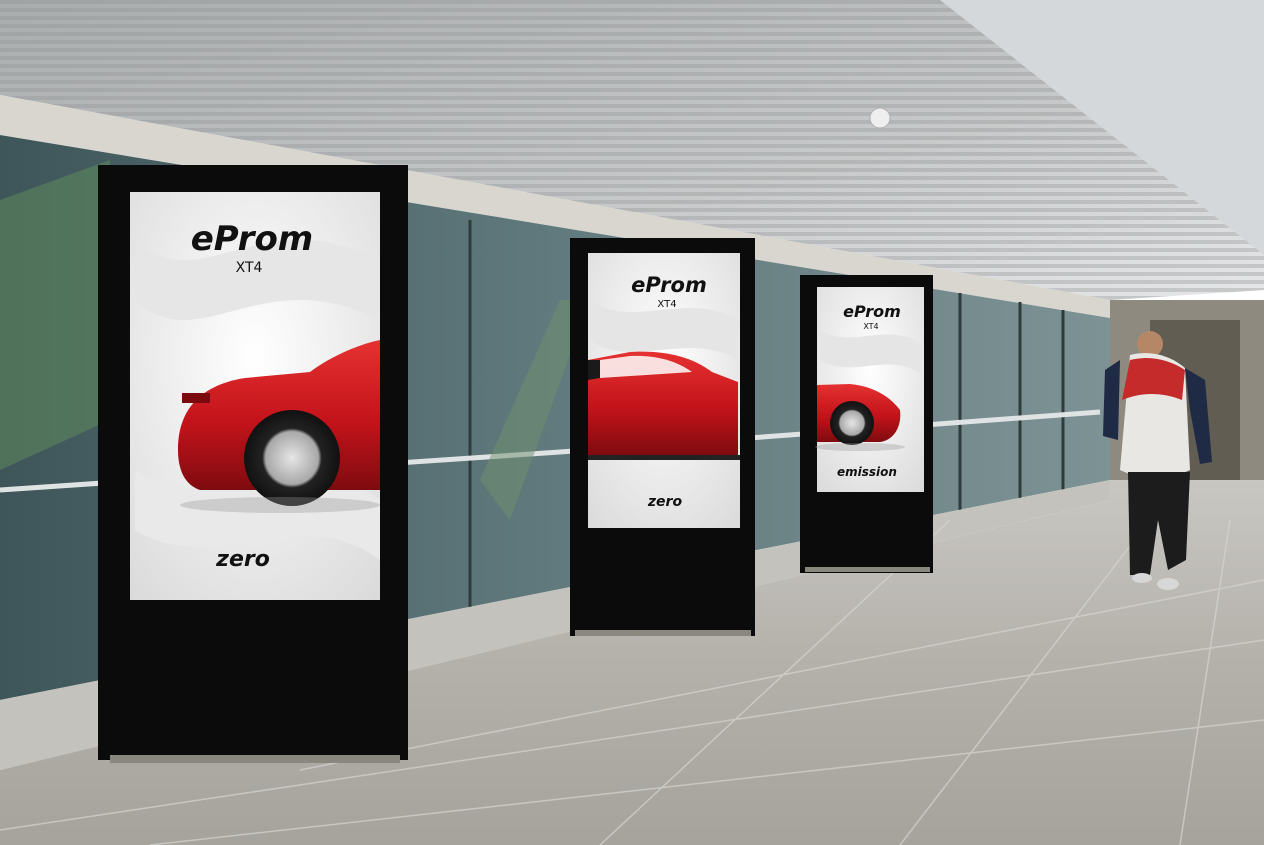 The image size is (1264, 845). I want to click on kiosk-1-brand: eProm, so click(252, 239).